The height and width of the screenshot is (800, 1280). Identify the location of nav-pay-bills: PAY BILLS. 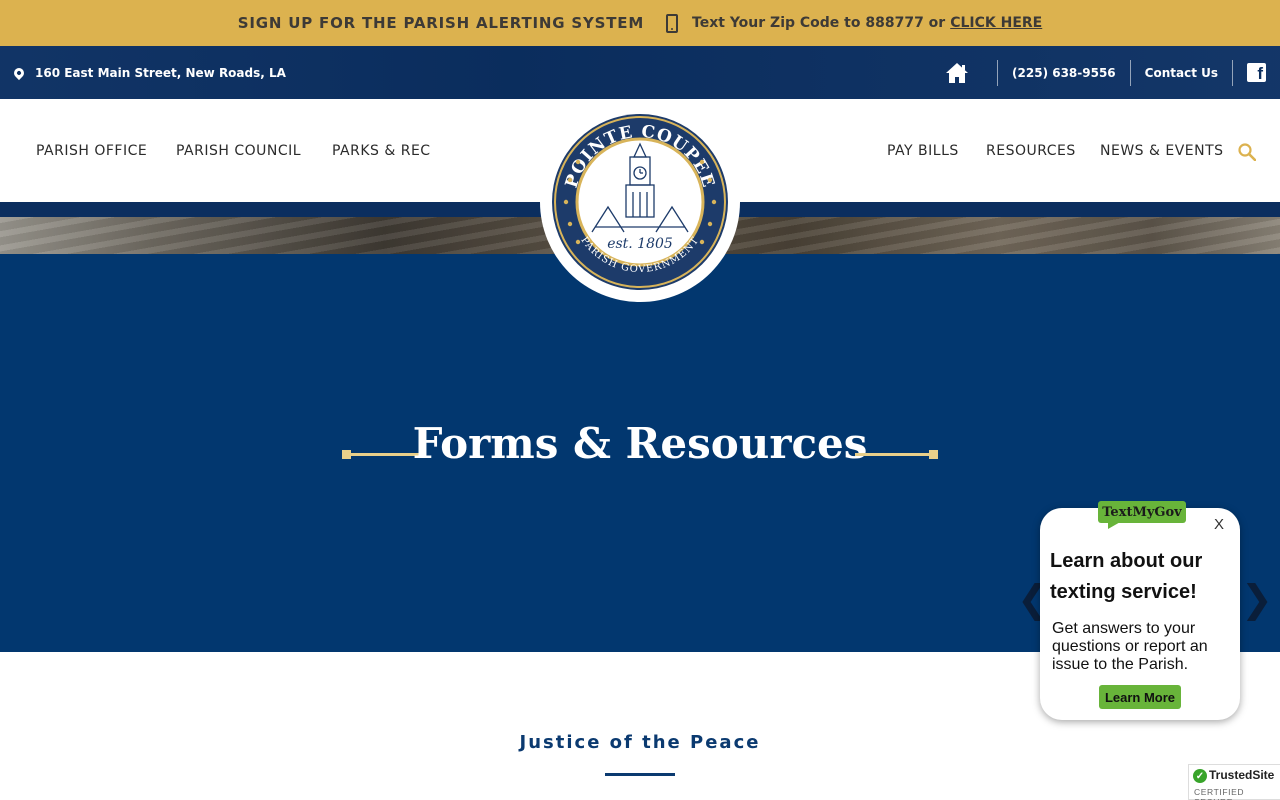
(923, 150).